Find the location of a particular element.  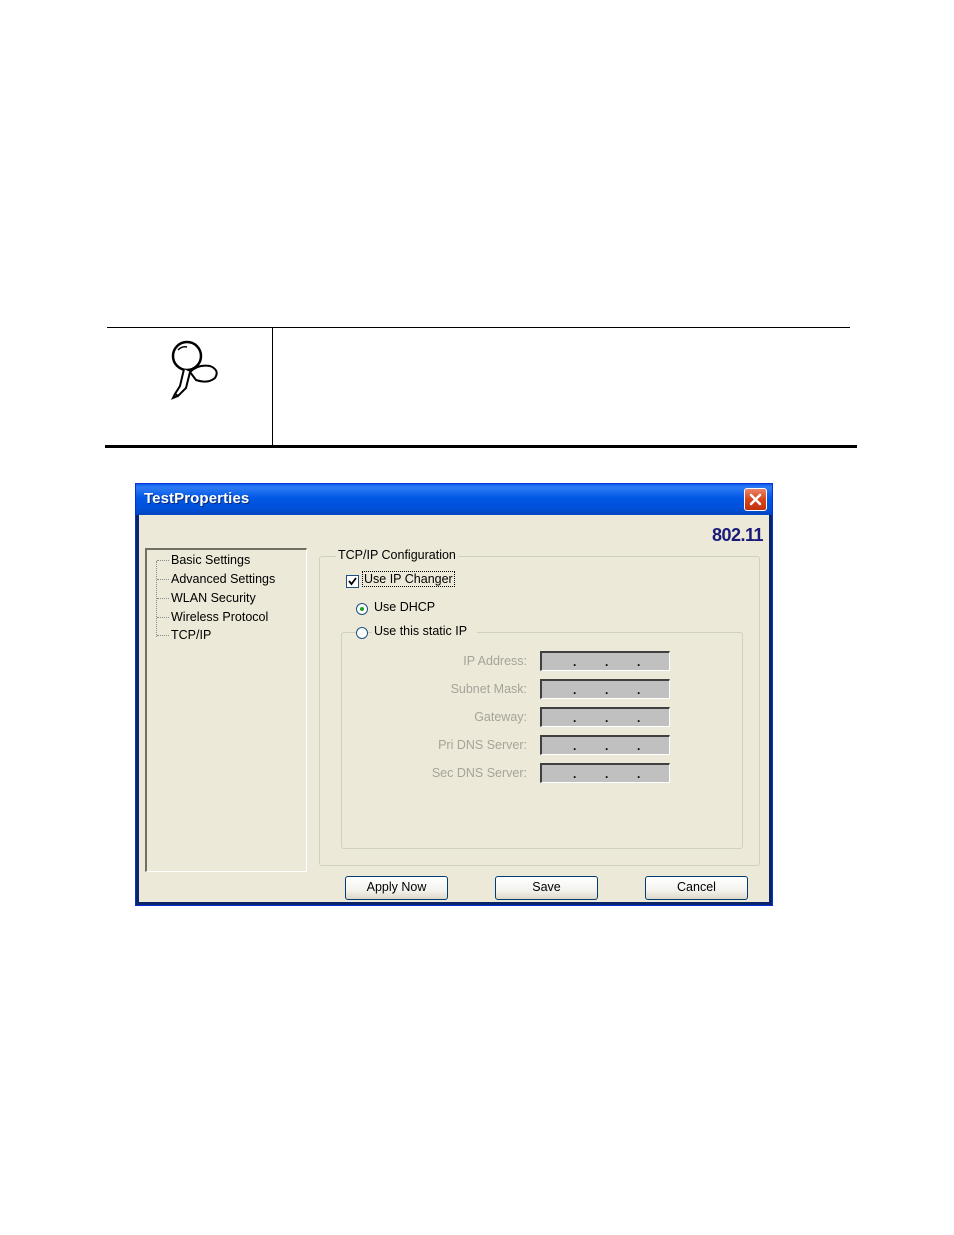

tree-item-label: Basic Settings is located at coordinates (211, 560).